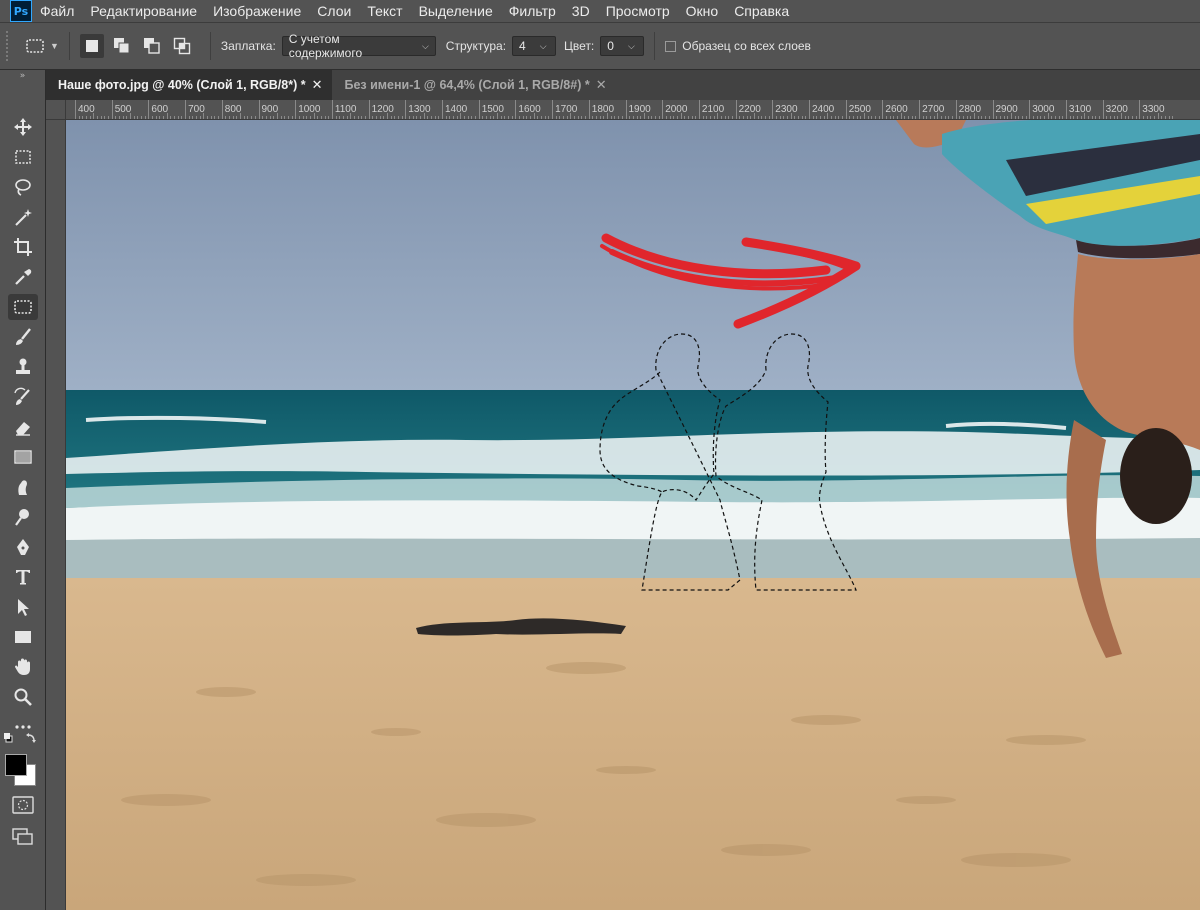 The image size is (1200, 910). What do you see at coordinates (23, 697) in the screenshot?
I see `zoom-button` at bounding box center [23, 697].